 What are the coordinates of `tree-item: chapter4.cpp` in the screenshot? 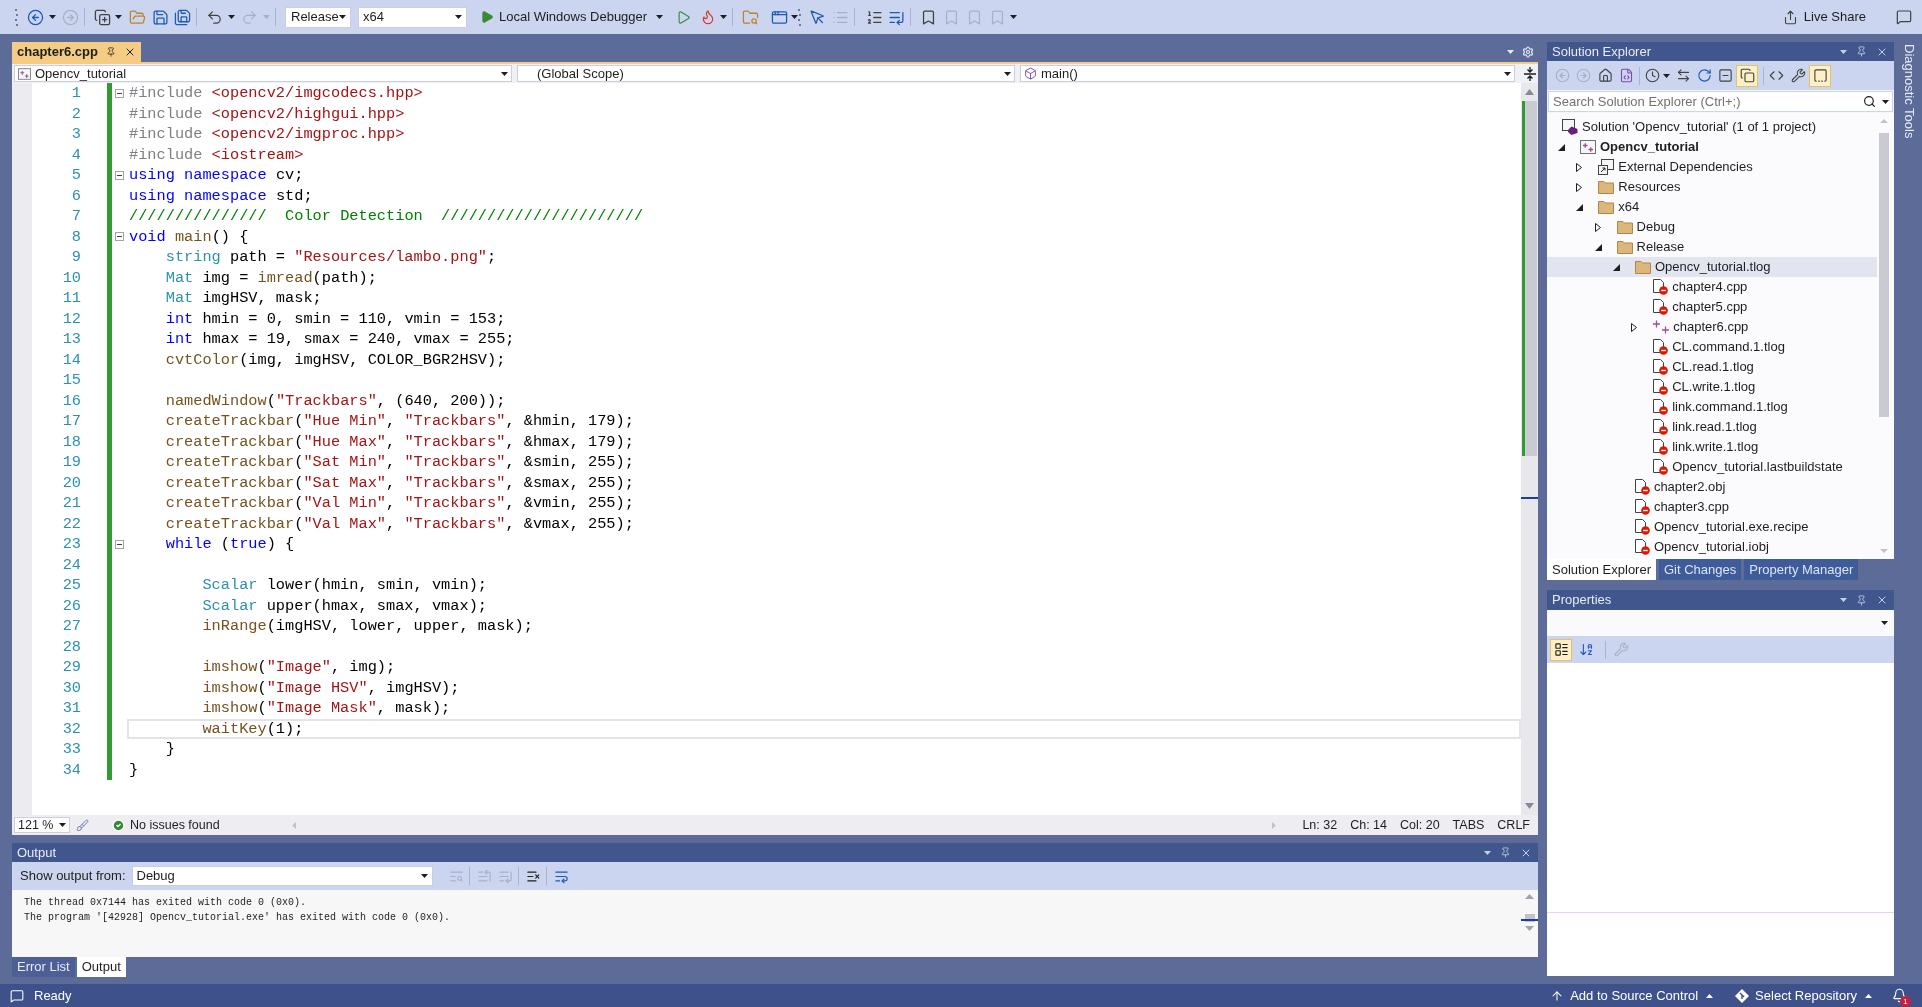 It's located at (1689, 287).